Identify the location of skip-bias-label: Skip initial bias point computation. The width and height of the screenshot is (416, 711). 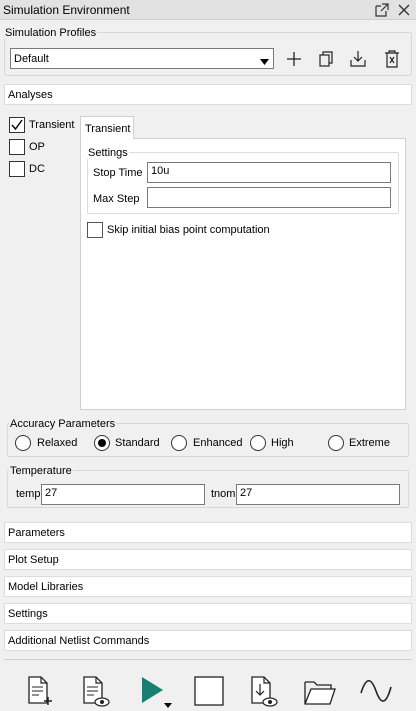
(188, 230).